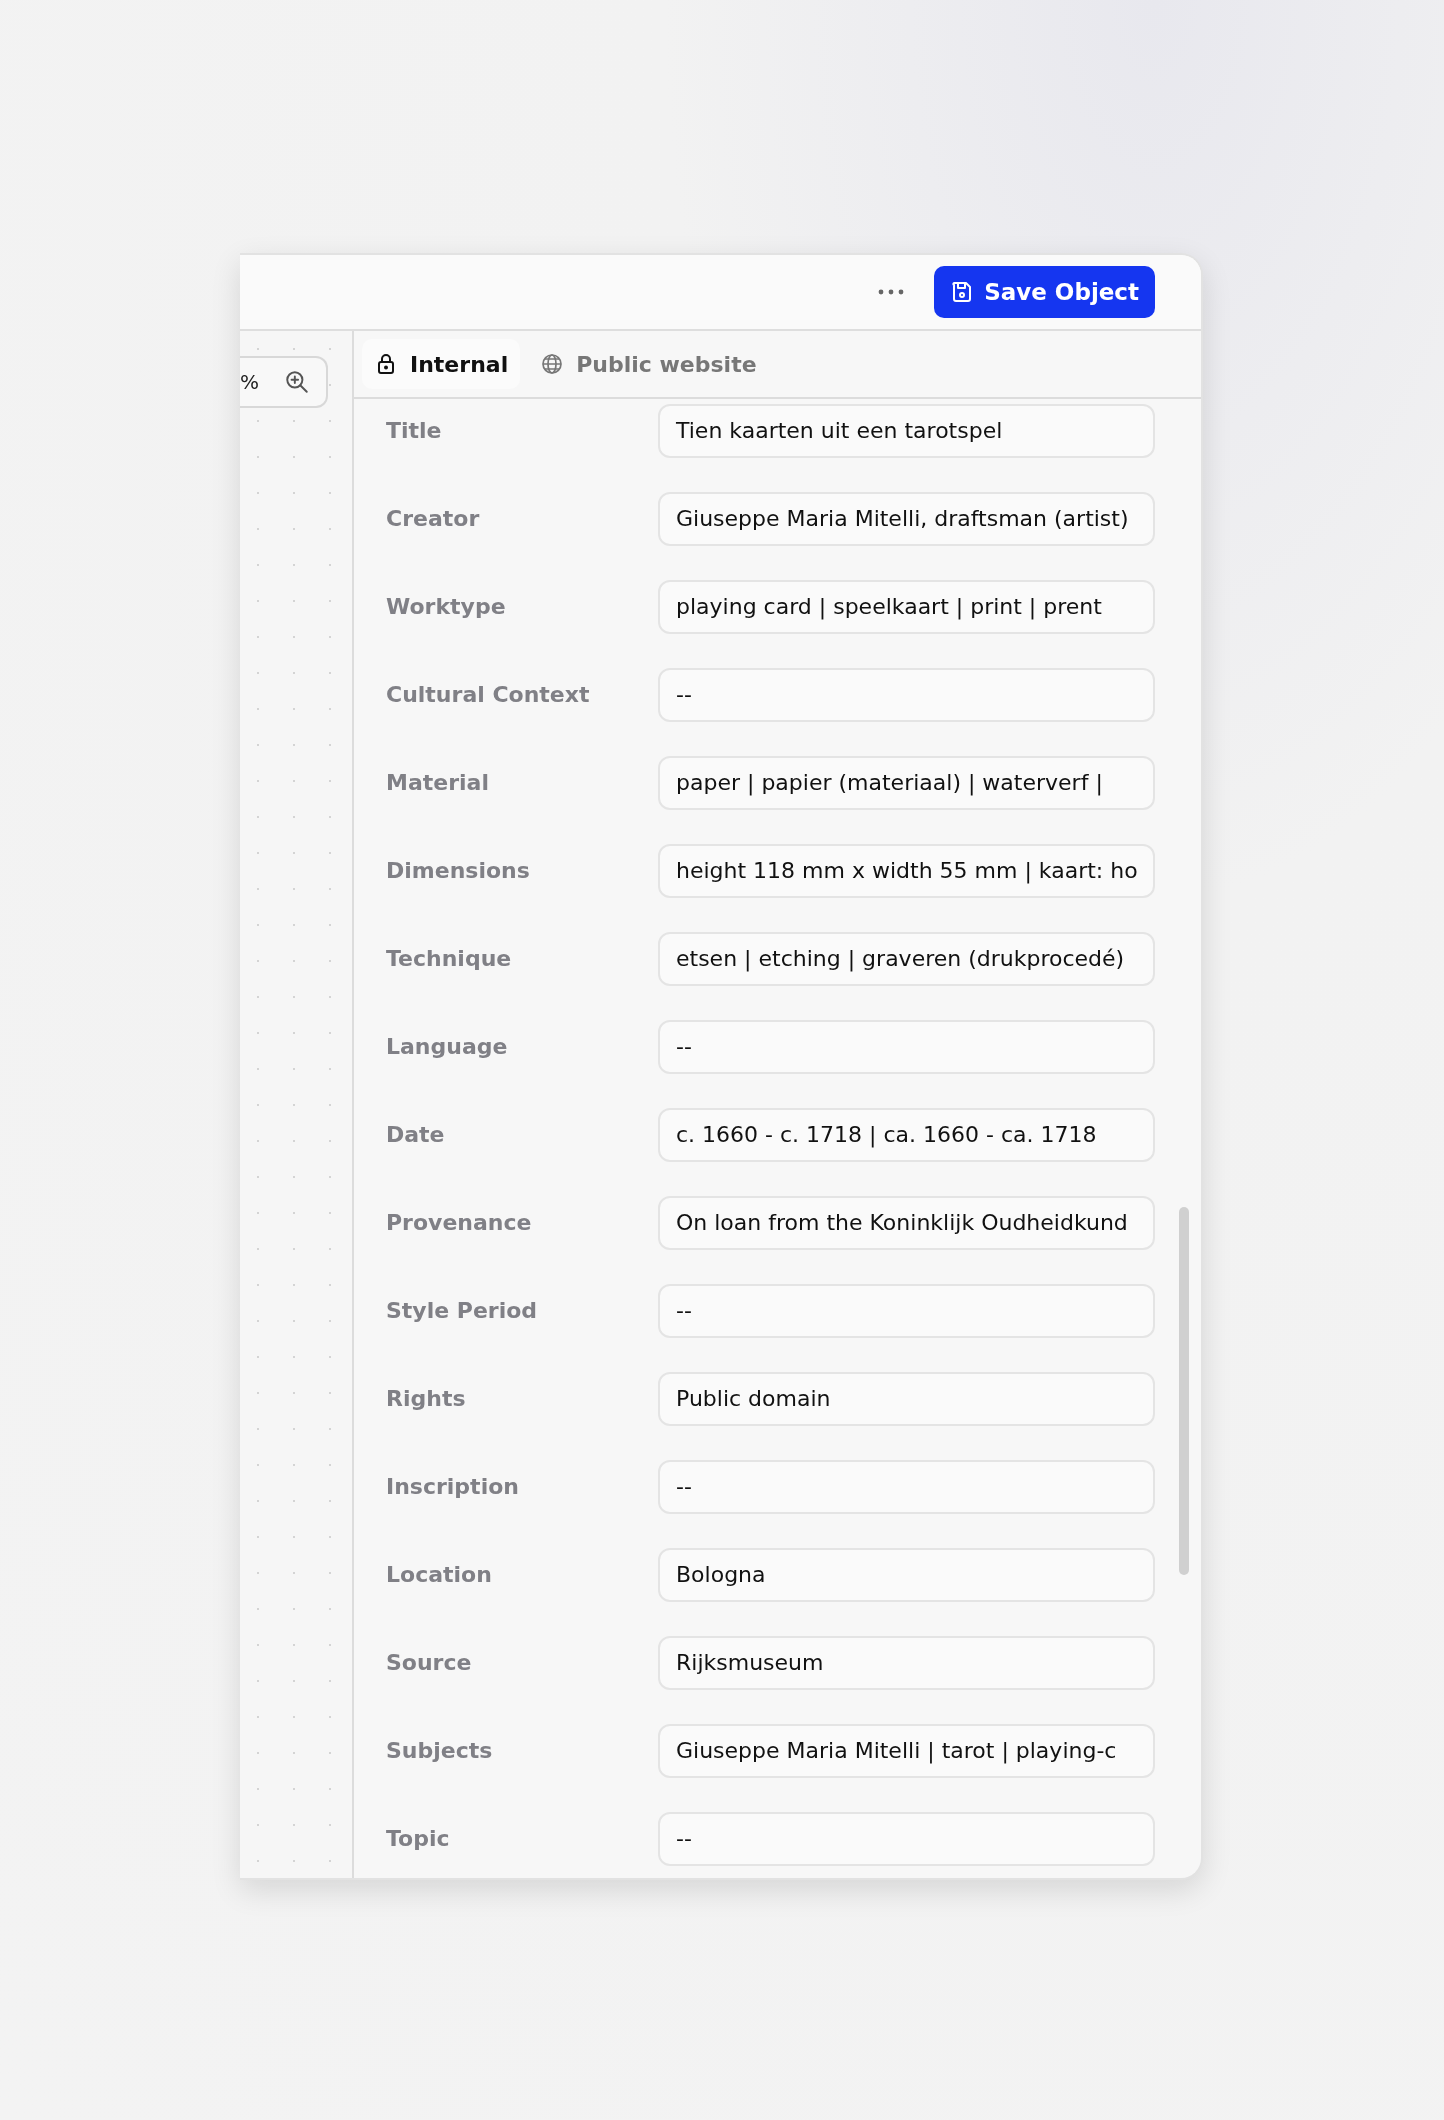 The image size is (1444, 2120). I want to click on input-field: c. 1660 - c. 1718 | ca. 1660 - ca. 1718, so click(906, 1135).